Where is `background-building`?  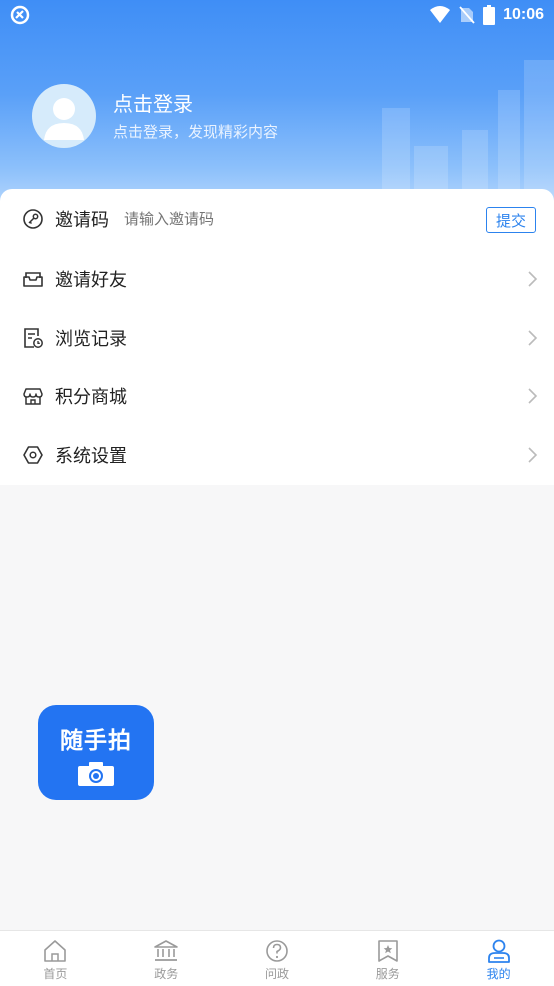
background-building is located at coordinates (539, 135).